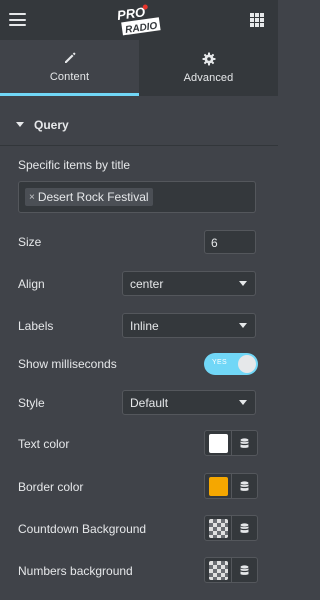  Describe the element at coordinates (247, 364) in the screenshot. I see `toggle-knob` at that location.